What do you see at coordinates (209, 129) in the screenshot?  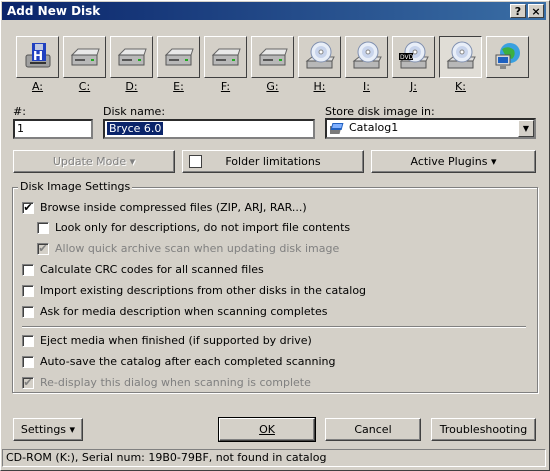 I see `disk-name-field: Bryce 6.0` at bounding box center [209, 129].